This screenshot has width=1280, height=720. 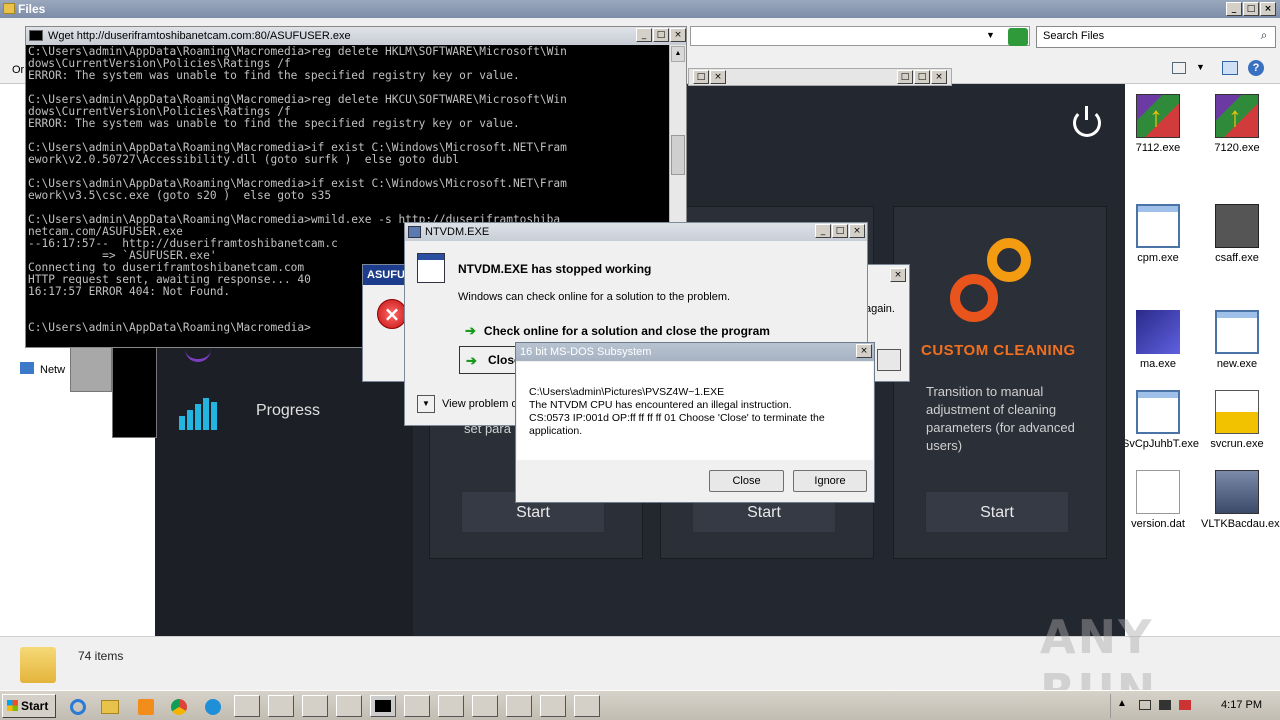 I want to click on media-player-icon, so click(x=147, y=706).